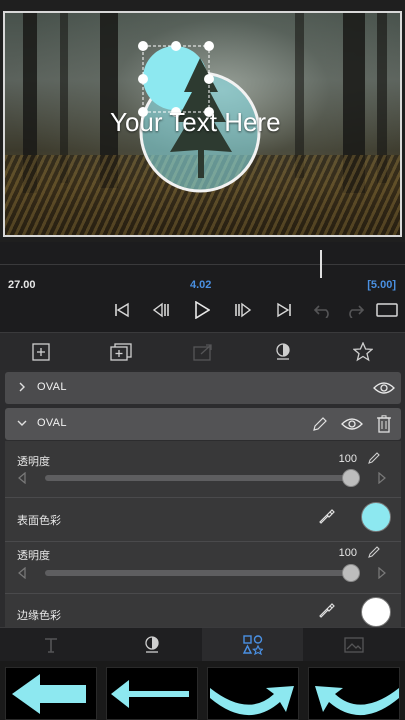 This screenshot has height=720, width=405. I want to click on layer-toolbar, so click(202, 351).